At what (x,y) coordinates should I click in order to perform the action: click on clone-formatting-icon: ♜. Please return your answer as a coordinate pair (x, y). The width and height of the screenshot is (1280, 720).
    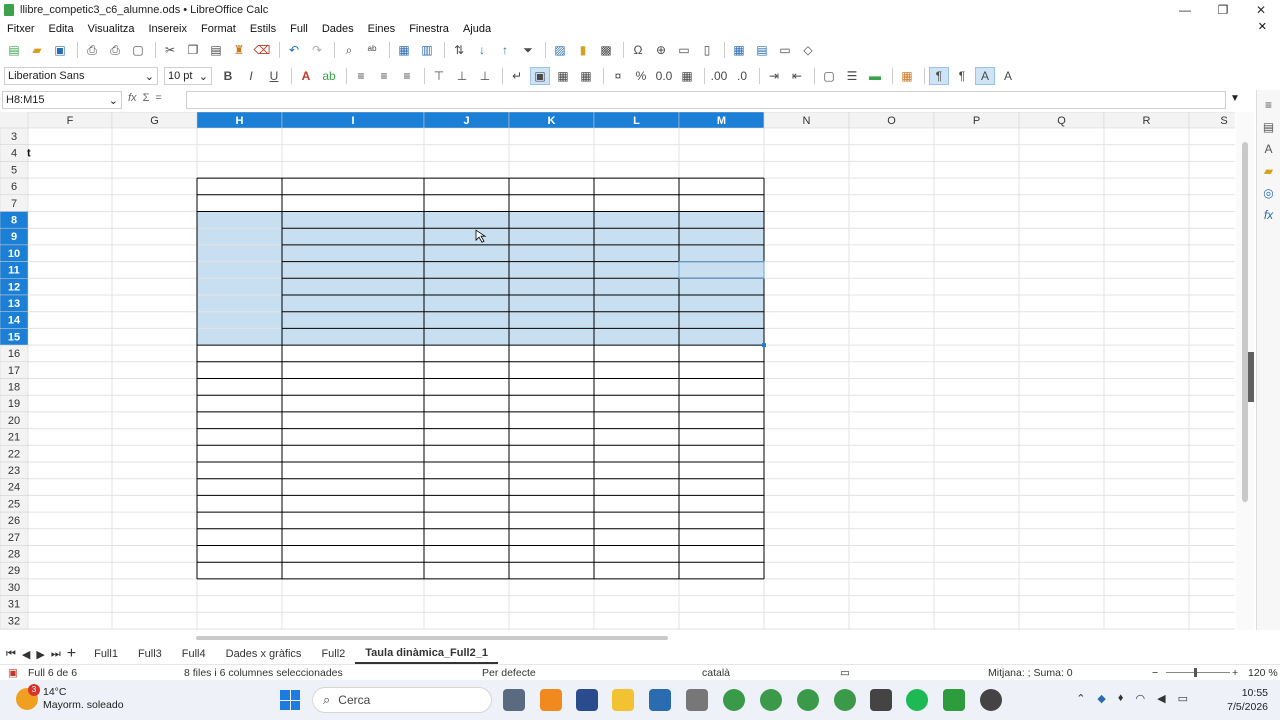
    Looking at the image, I should click on (239, 50).